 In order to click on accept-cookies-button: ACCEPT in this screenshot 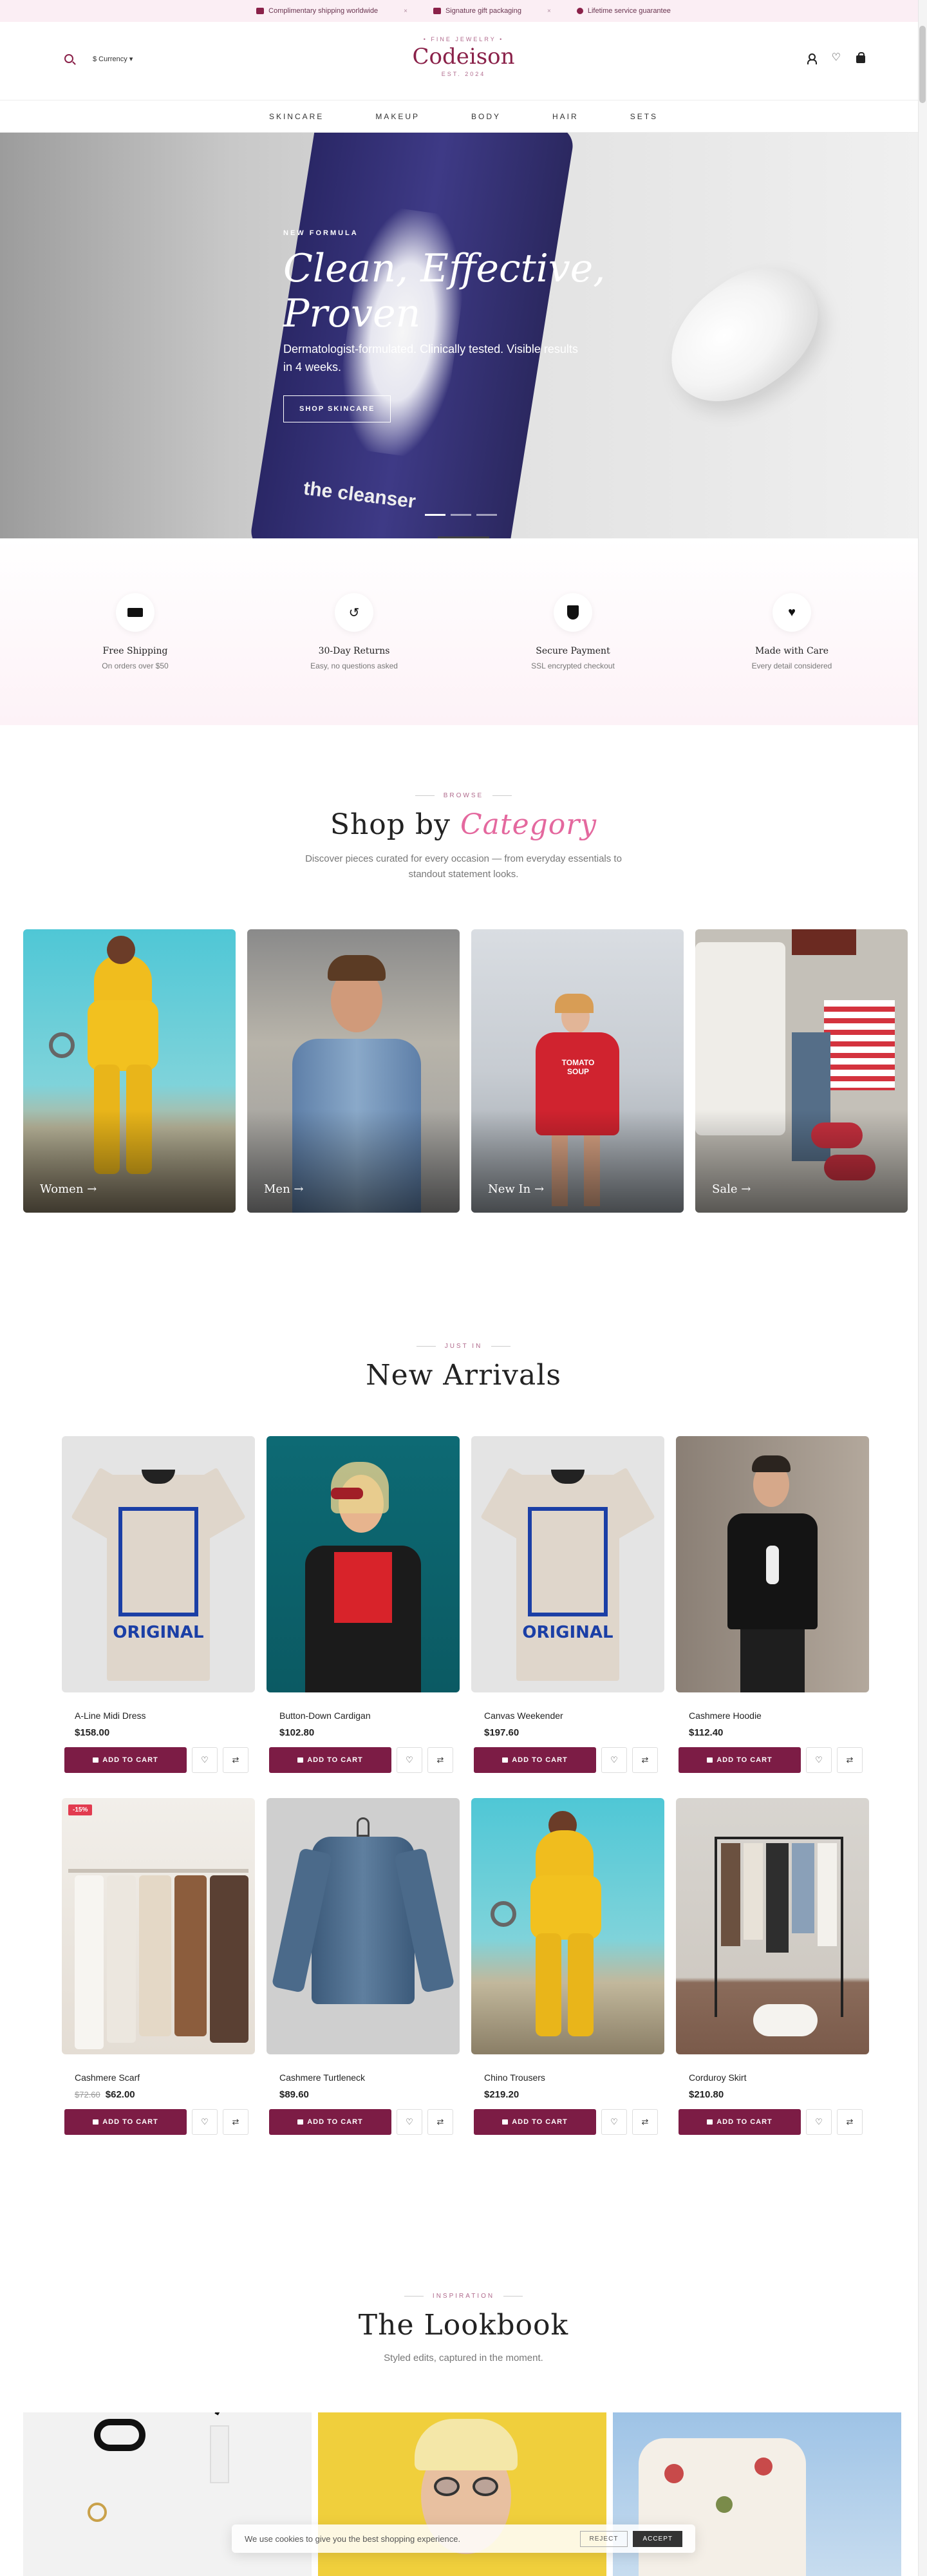, I will do `click(657, 2538)`.